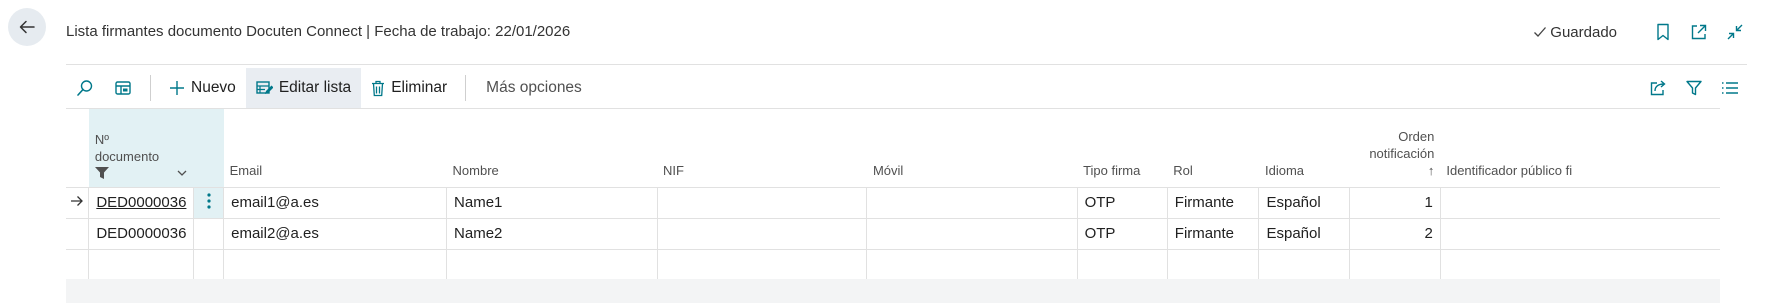 The image size is (1775, 303). I want to click on arrow-left-icon, so click(27, 27).